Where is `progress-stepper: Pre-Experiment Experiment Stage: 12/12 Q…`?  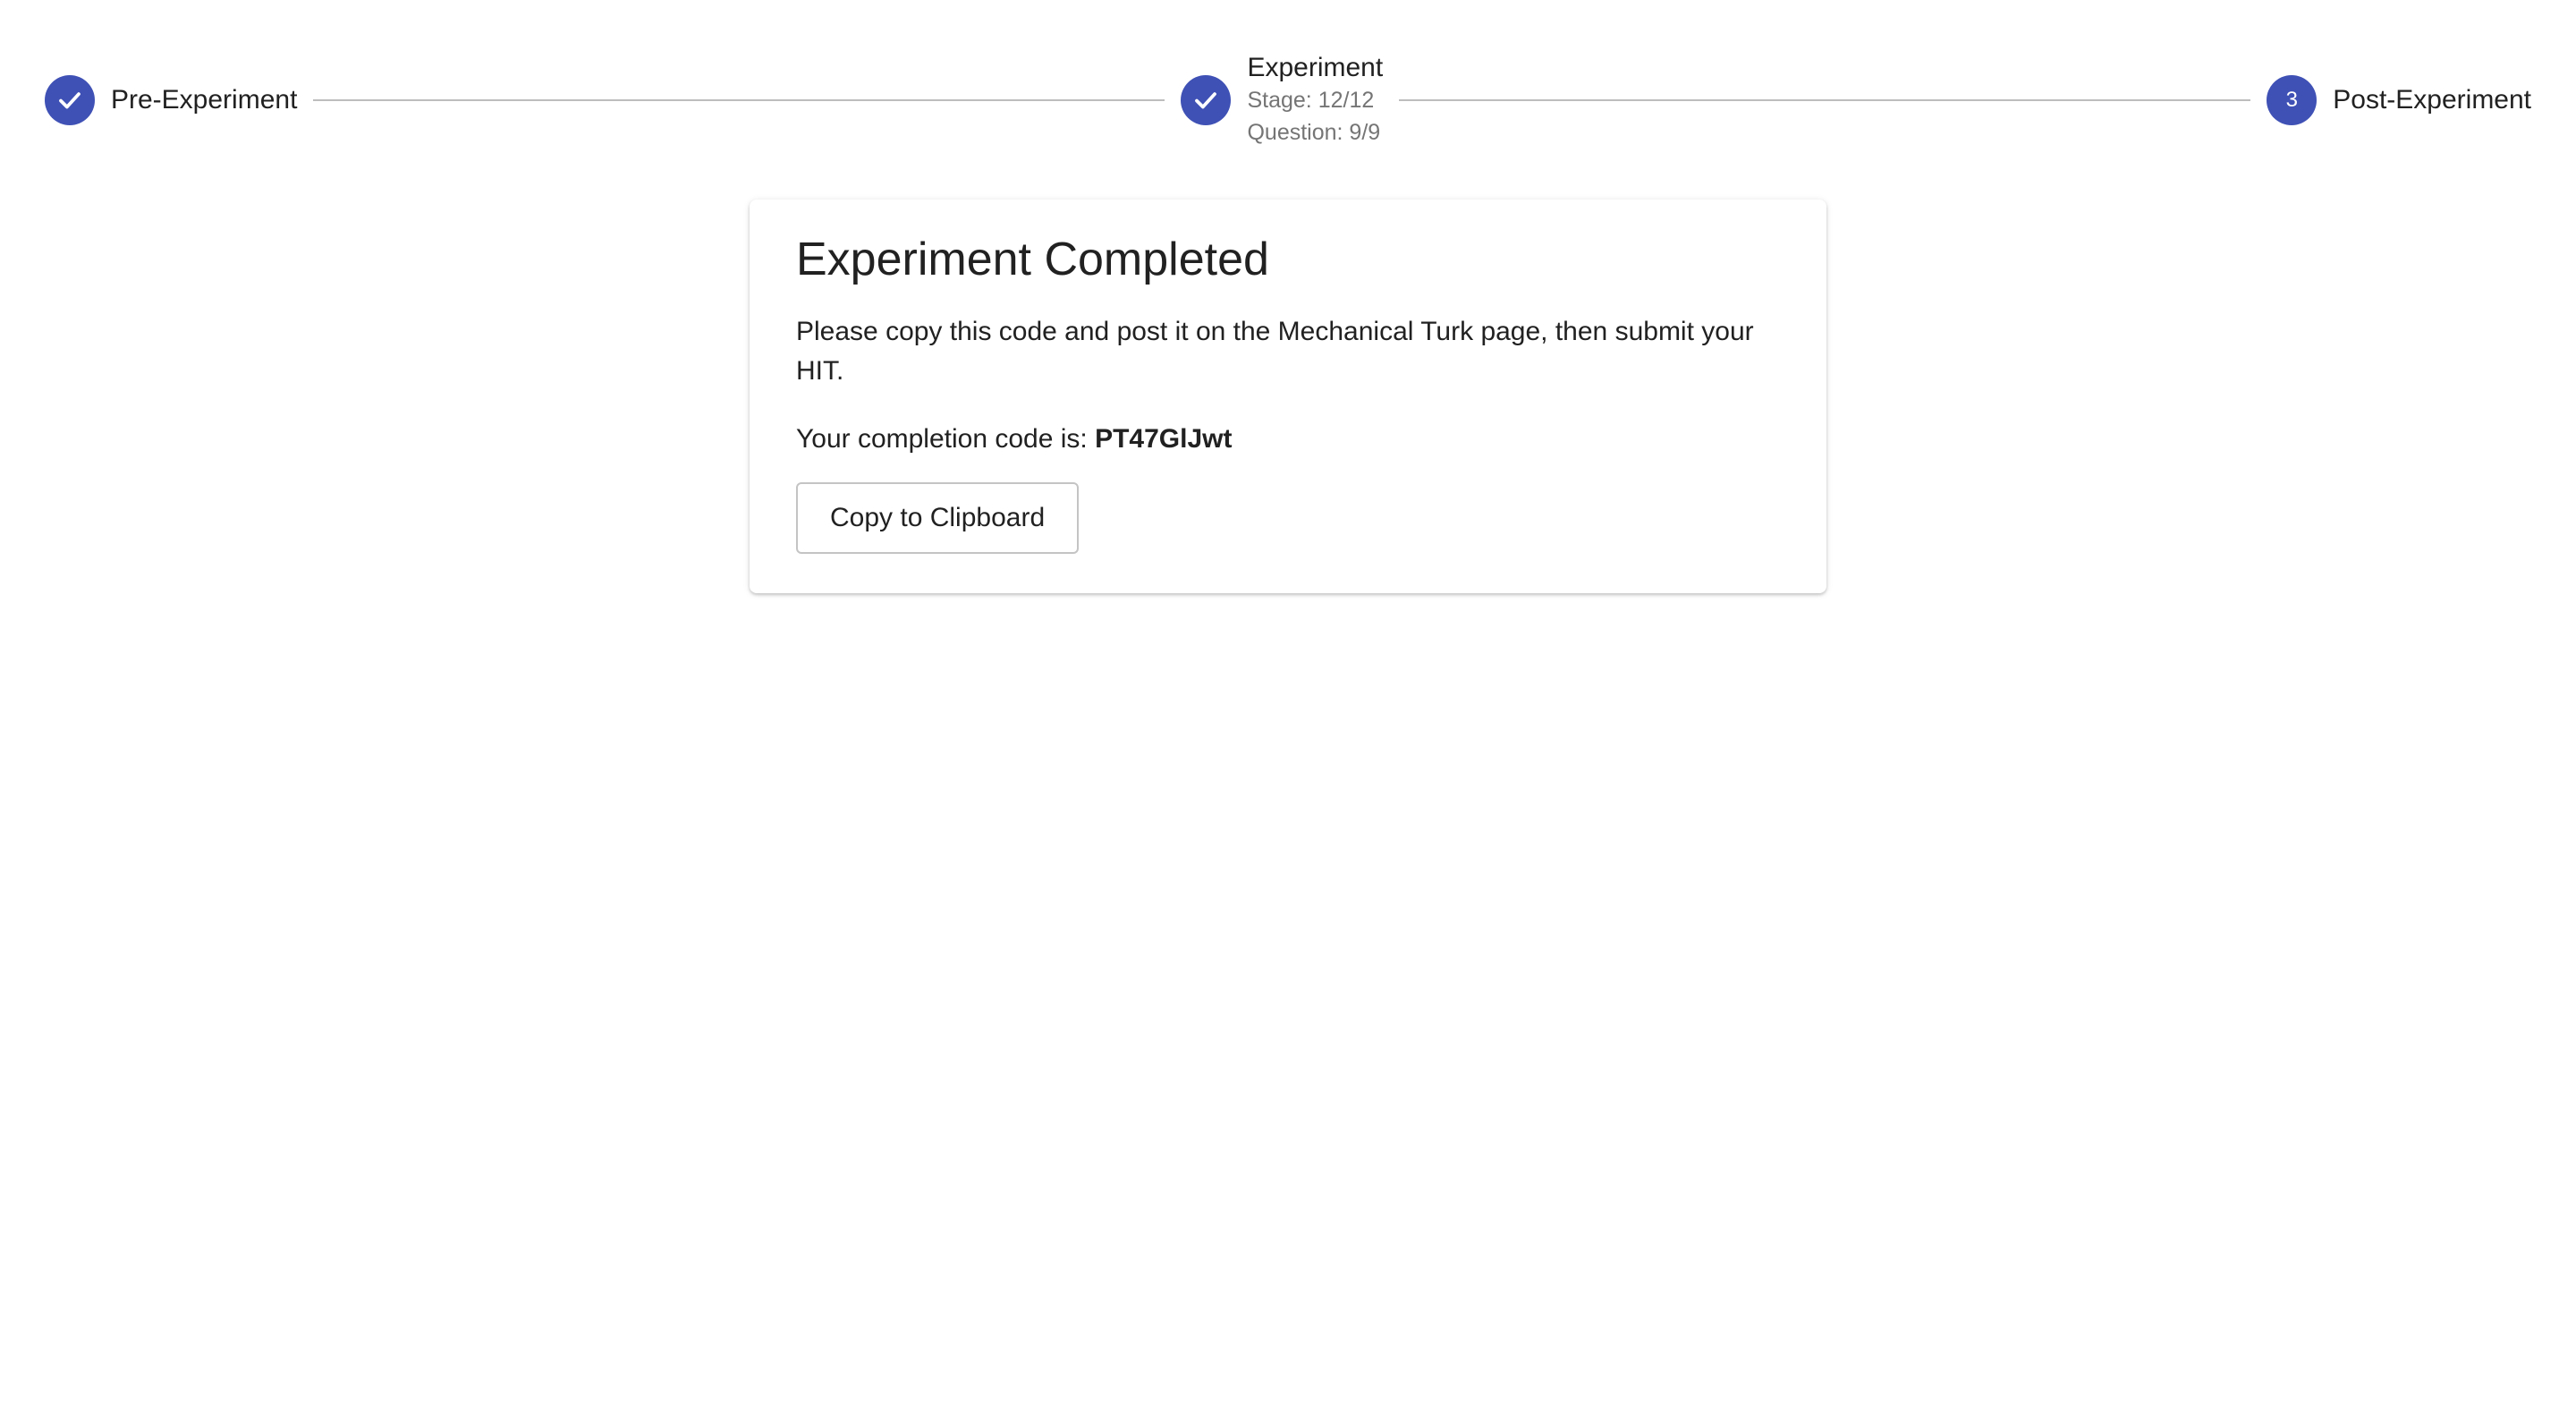
progress-stepper: Pre-Experiment Experiment Stage: 12/12 Q… is located at coordinates (1288, 100).